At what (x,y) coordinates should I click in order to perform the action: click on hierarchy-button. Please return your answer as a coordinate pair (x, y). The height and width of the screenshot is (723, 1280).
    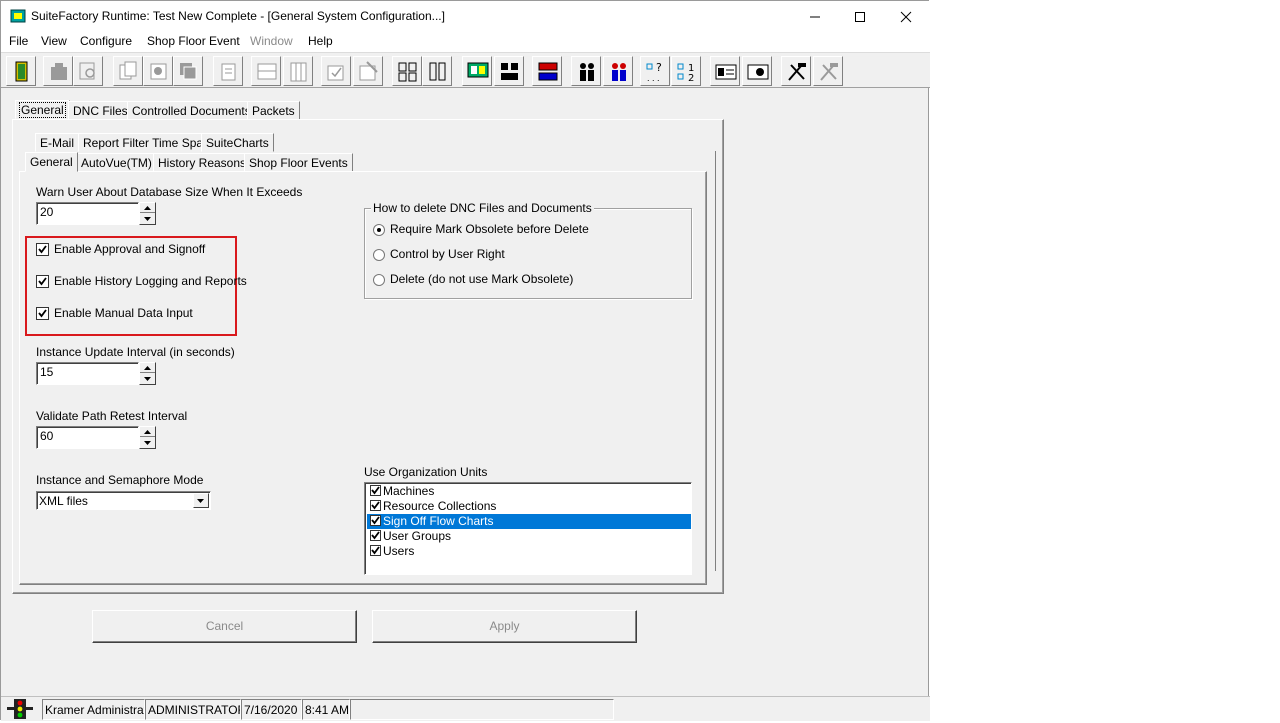
    Looking at the image, I should click on (509, 71).